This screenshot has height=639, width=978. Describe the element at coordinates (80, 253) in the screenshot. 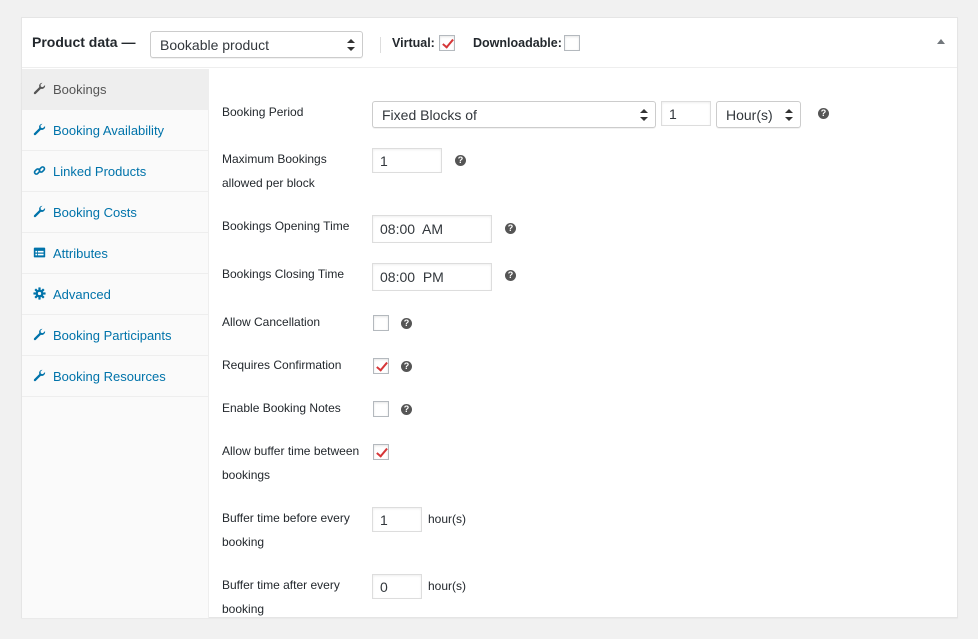

I see `tab-label: Attributes` at that location.